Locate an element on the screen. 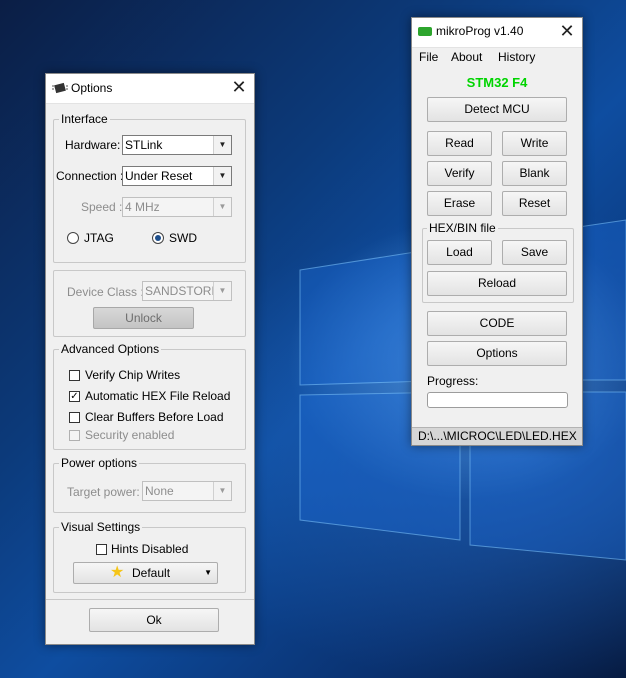  jtag-radio is located at coordinates (73, 238).